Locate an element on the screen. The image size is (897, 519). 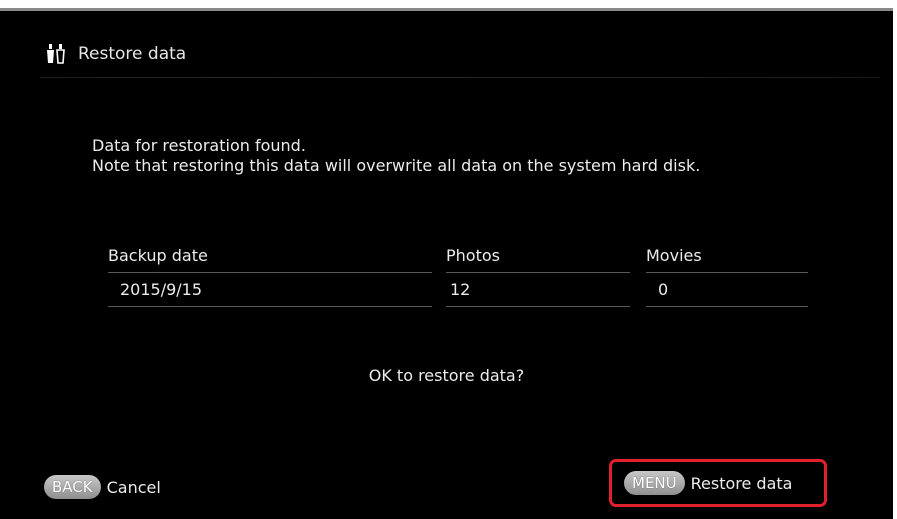
table-row: 2015/9/15 12 0 is located at coordinates (458, 290).